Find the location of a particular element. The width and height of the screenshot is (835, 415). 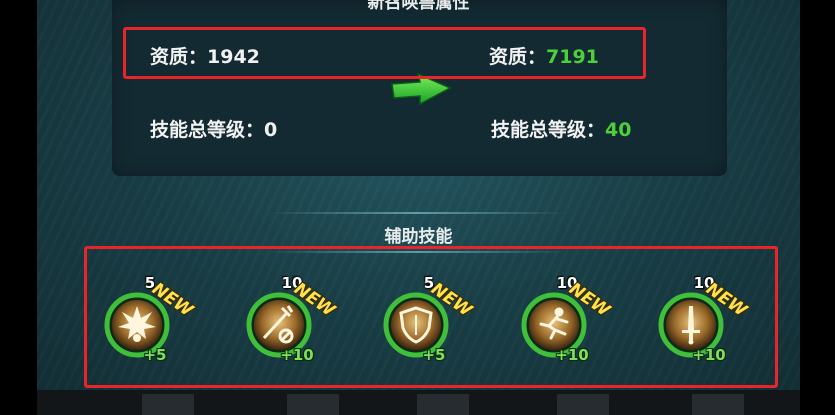

bottom-bar is located at coordinates (418, 402).